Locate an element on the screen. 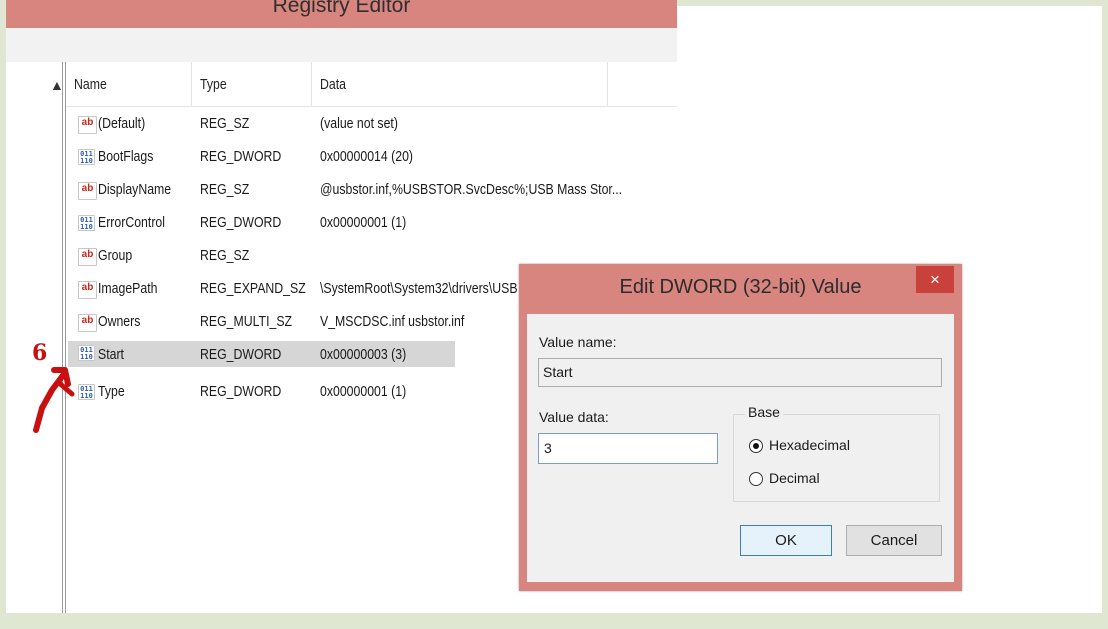 The image size is (1108, 629). cancel-button: Cancel is located at coordinates (894, 540).